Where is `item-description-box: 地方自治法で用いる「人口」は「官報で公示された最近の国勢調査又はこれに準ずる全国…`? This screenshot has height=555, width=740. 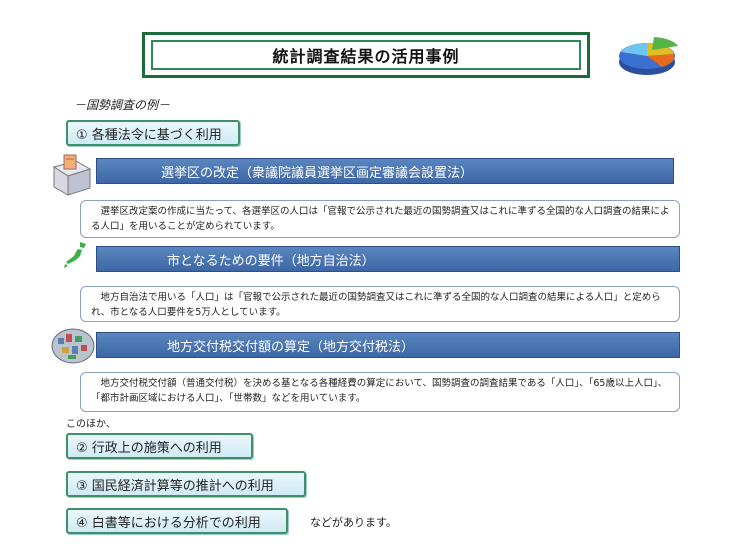
item-description-box: 地方自治法で用いる「人口」は「官報で公示された最近の国勢調査又はこれに準ずる全国… is located at coordinates (380, 304).